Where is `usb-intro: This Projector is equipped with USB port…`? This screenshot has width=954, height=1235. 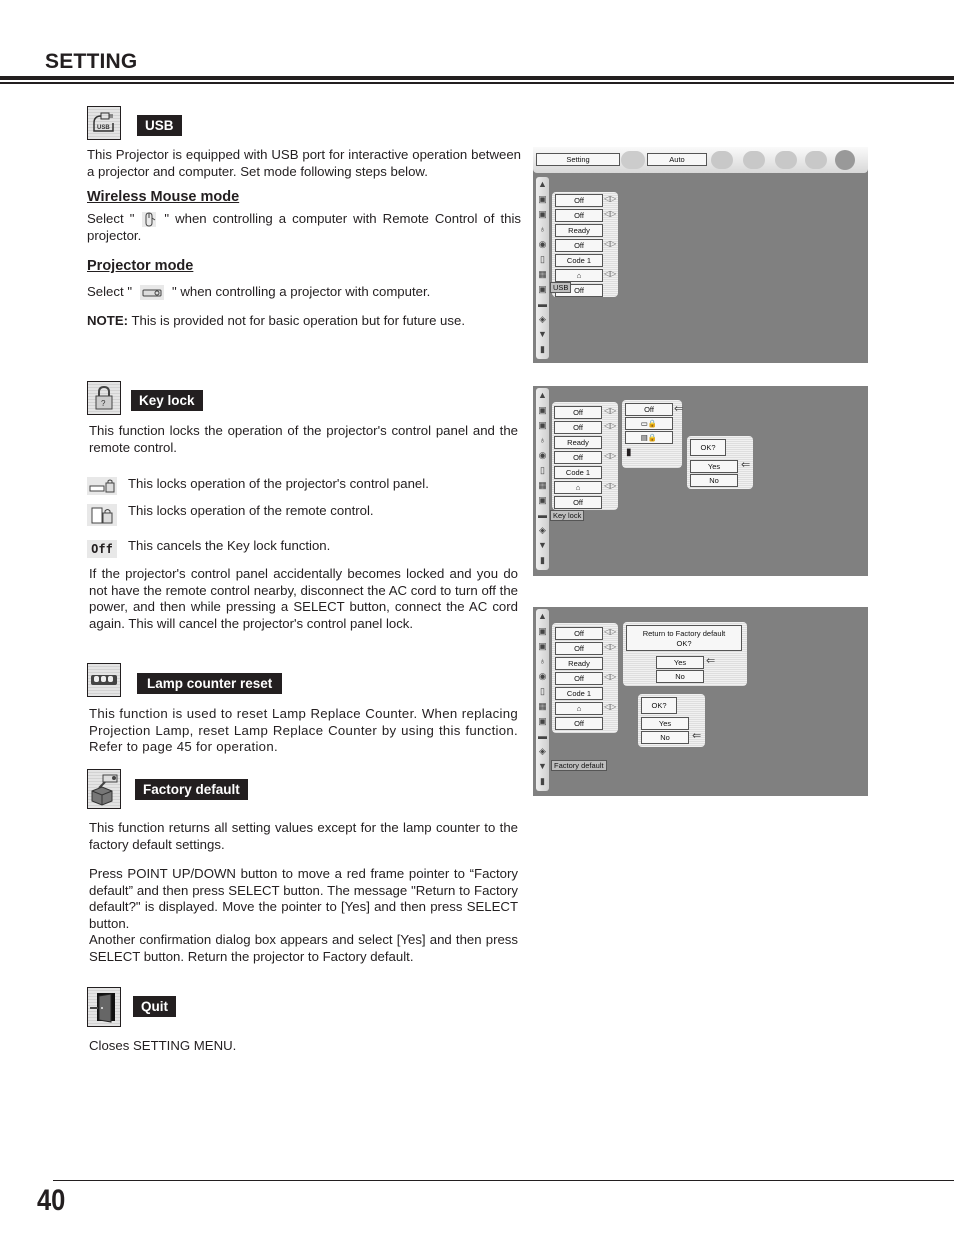
usb-intro: This Projector is equipped with USB port… is located at coordinates (304, 163).